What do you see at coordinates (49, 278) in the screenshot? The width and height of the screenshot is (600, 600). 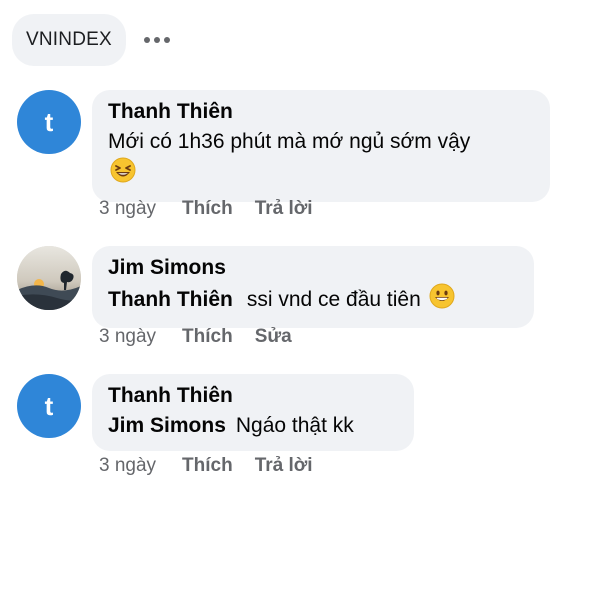 I see `sunset-photo-avatar` at bounding box center [49, 278].